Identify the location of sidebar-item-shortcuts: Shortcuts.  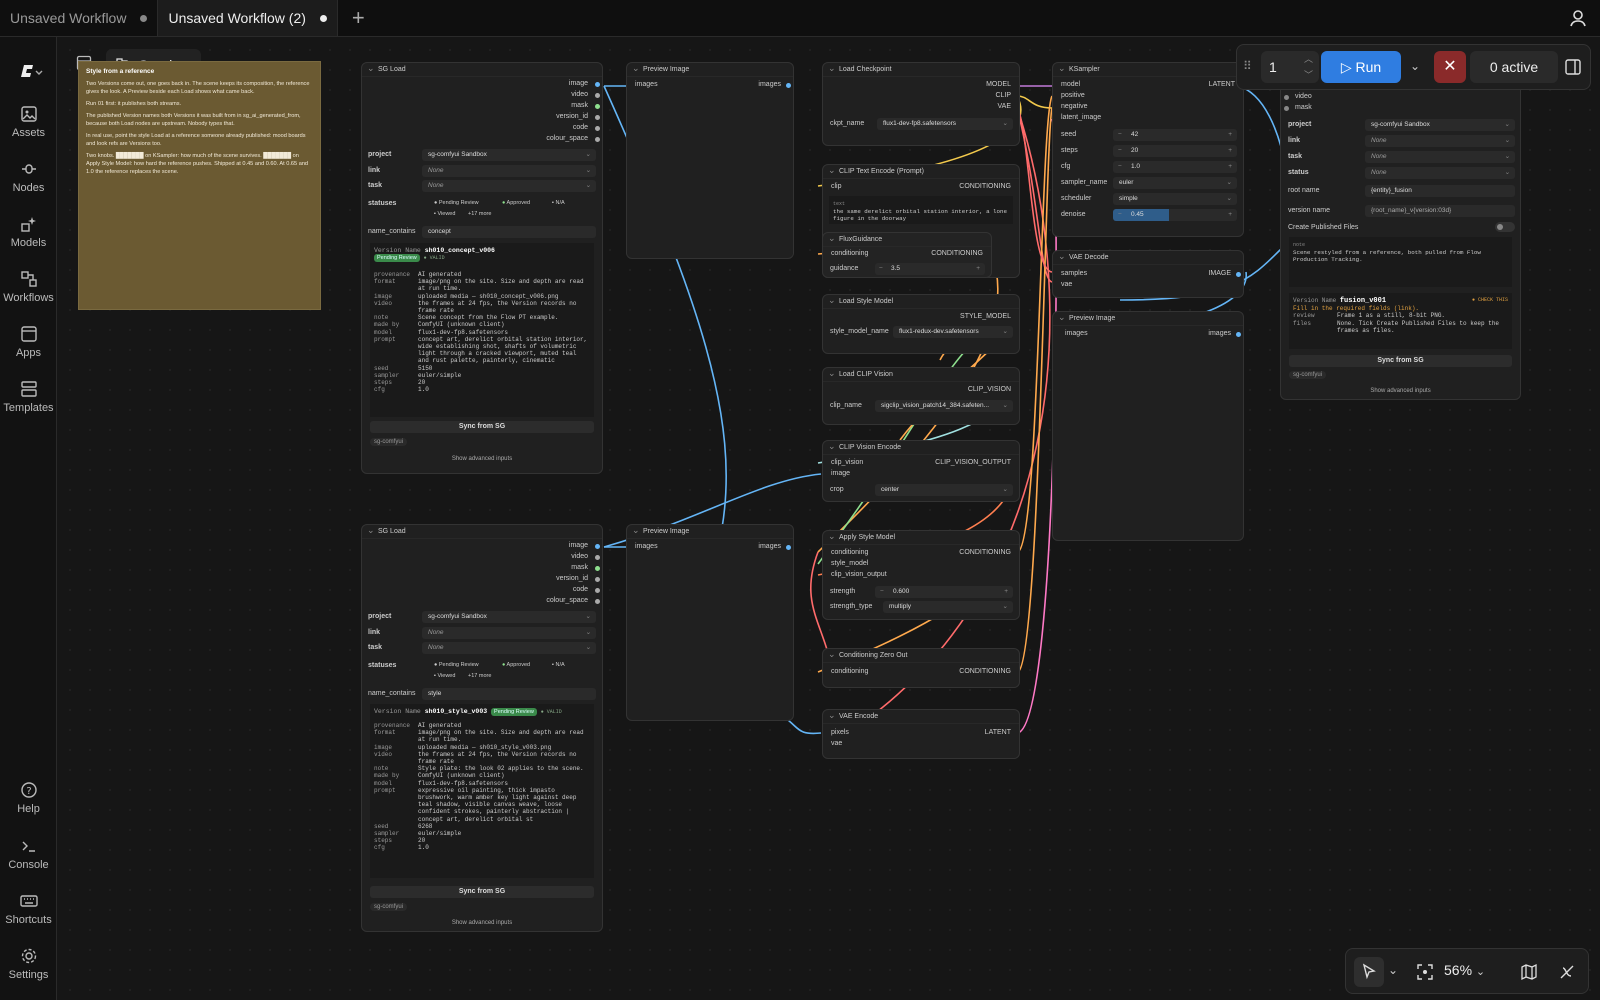
(28, 909).